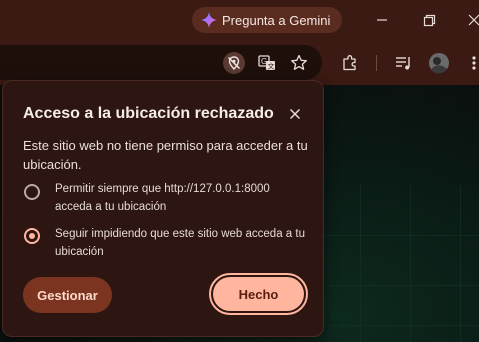 The height and width of the screenshot is (342, 479). Describe the element at coordinates (404, 63) in the screenshot. I see `media-queue-icon` at that location.